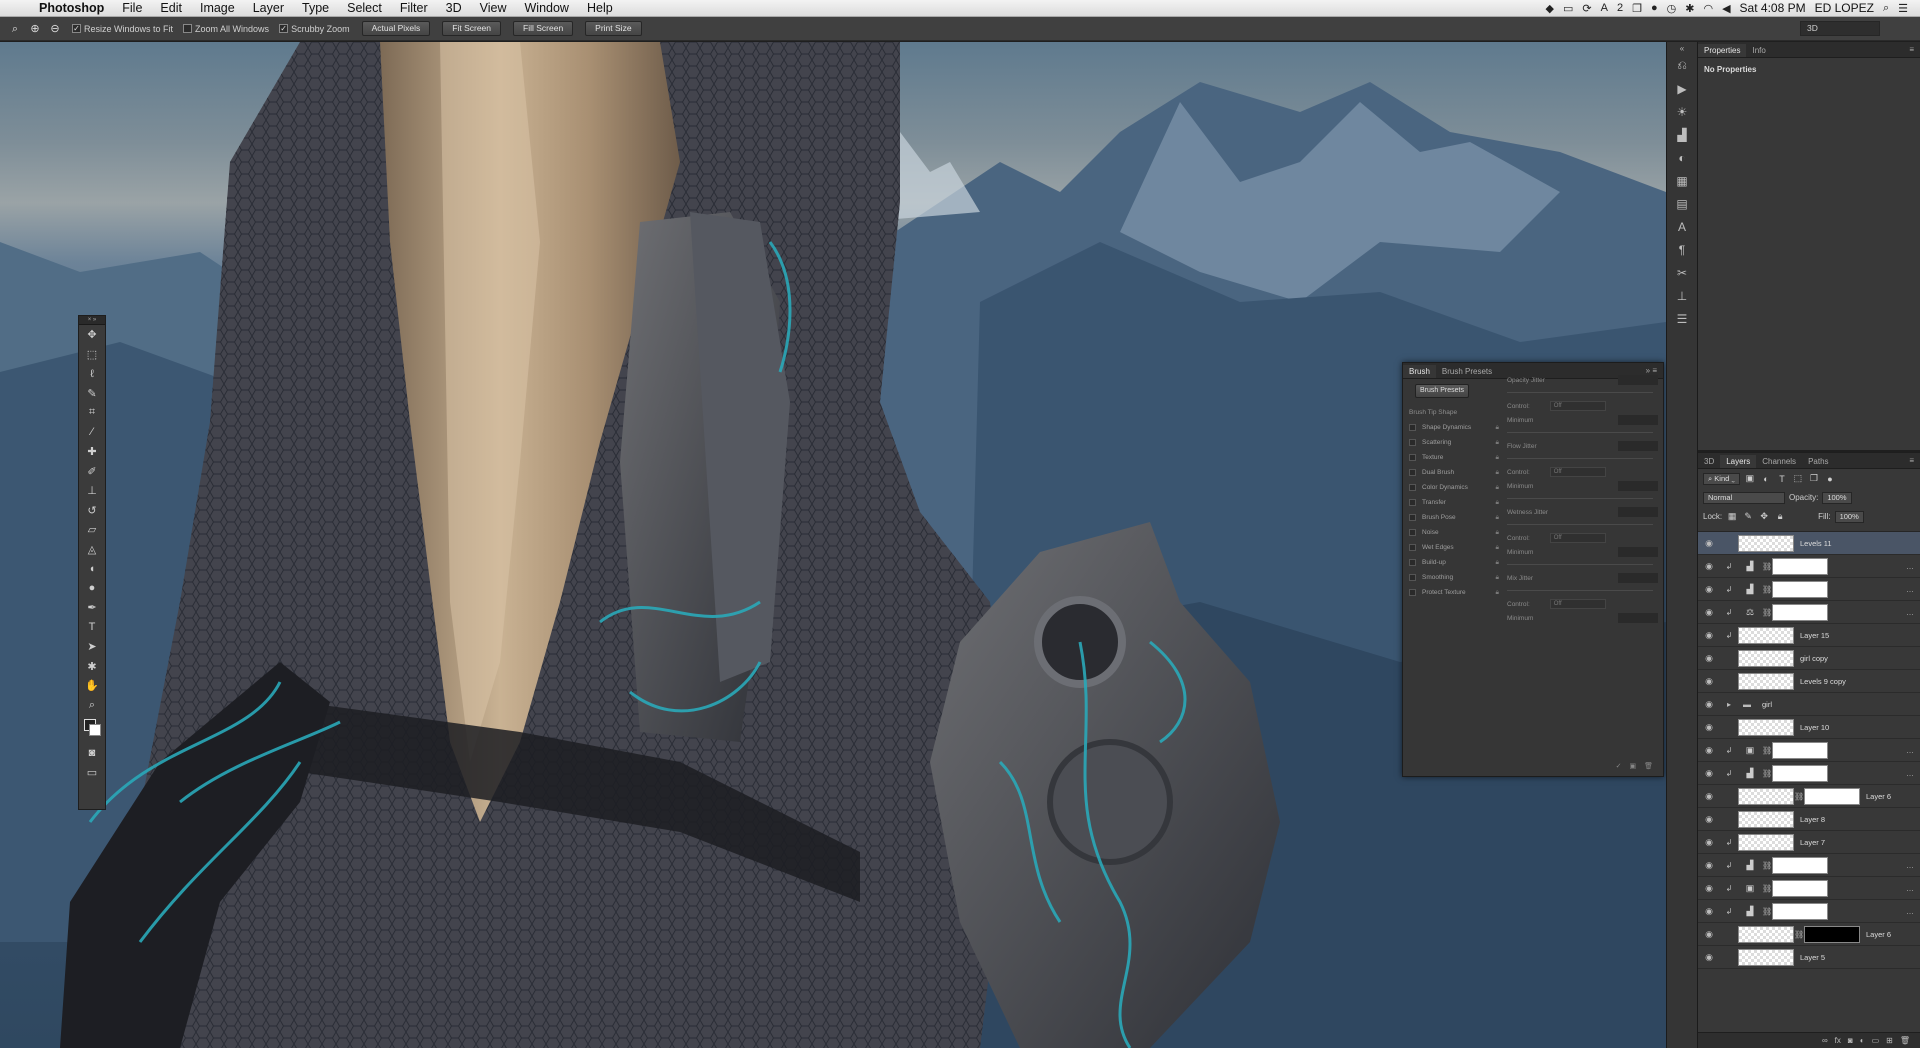  Describe the element at coordinates (92, 374) in the screenshot. I see `lasso-tool-icon: ℓ` at that location.